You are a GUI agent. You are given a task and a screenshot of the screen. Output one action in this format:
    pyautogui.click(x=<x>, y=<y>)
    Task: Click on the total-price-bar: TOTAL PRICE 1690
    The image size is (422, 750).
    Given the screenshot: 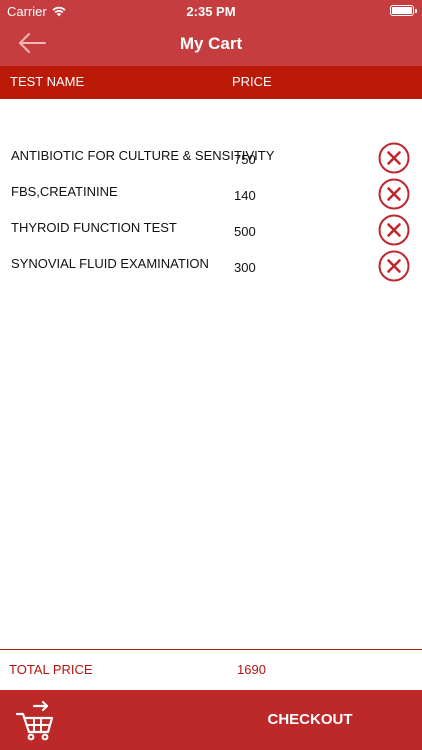 What is the action you would take?
    pyautogui.click(x=211, y=669)
    